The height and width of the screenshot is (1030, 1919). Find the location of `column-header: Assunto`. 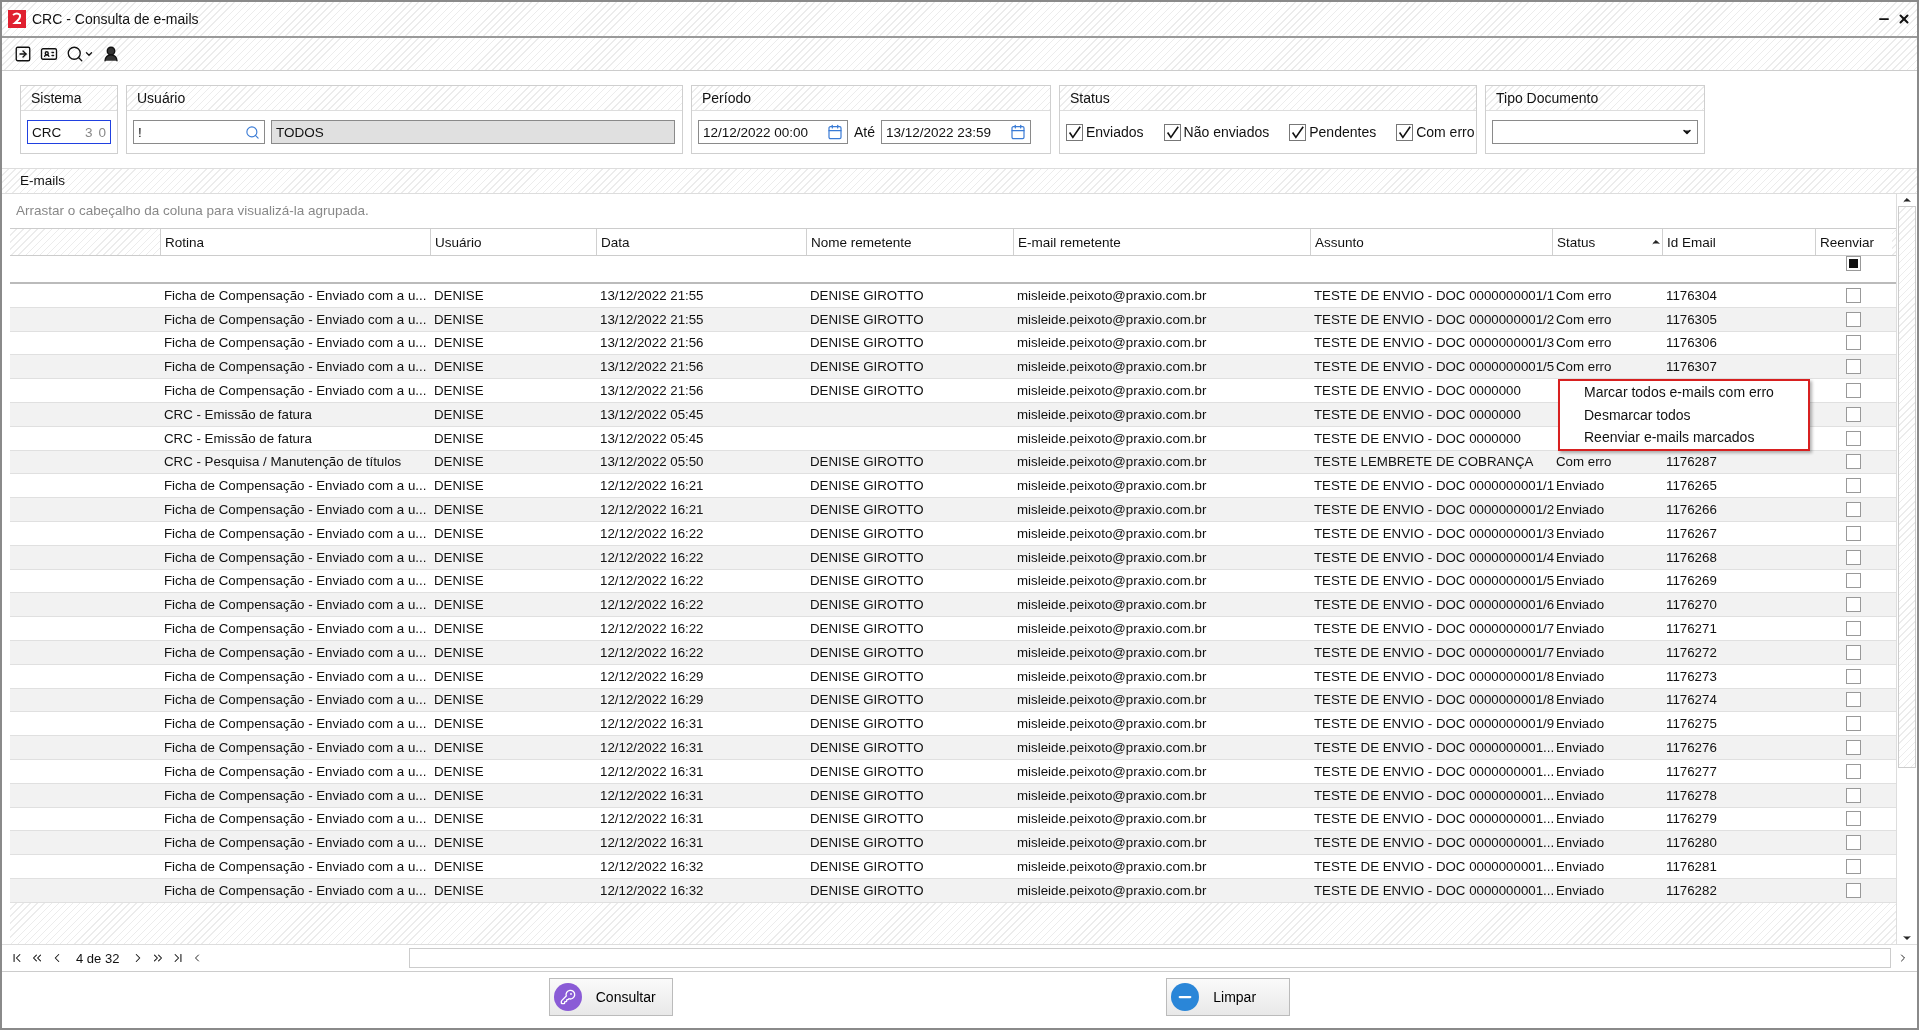

column-header: Assunto is located at coordinates (1431, 242).